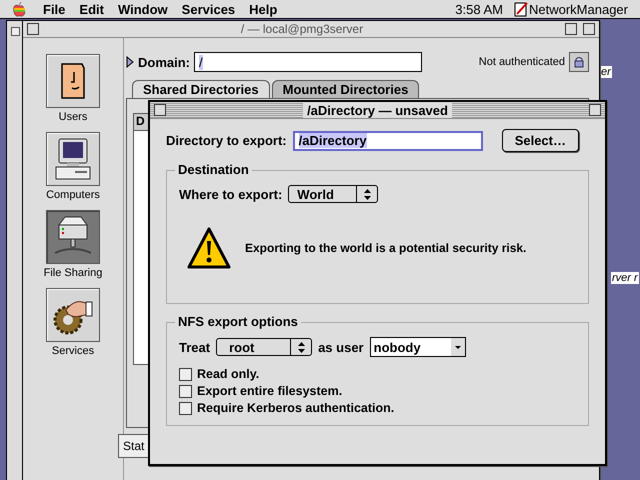 The width and height of the screenshot is (640, 480). I want to click on computer-icon, so click(73, 159).